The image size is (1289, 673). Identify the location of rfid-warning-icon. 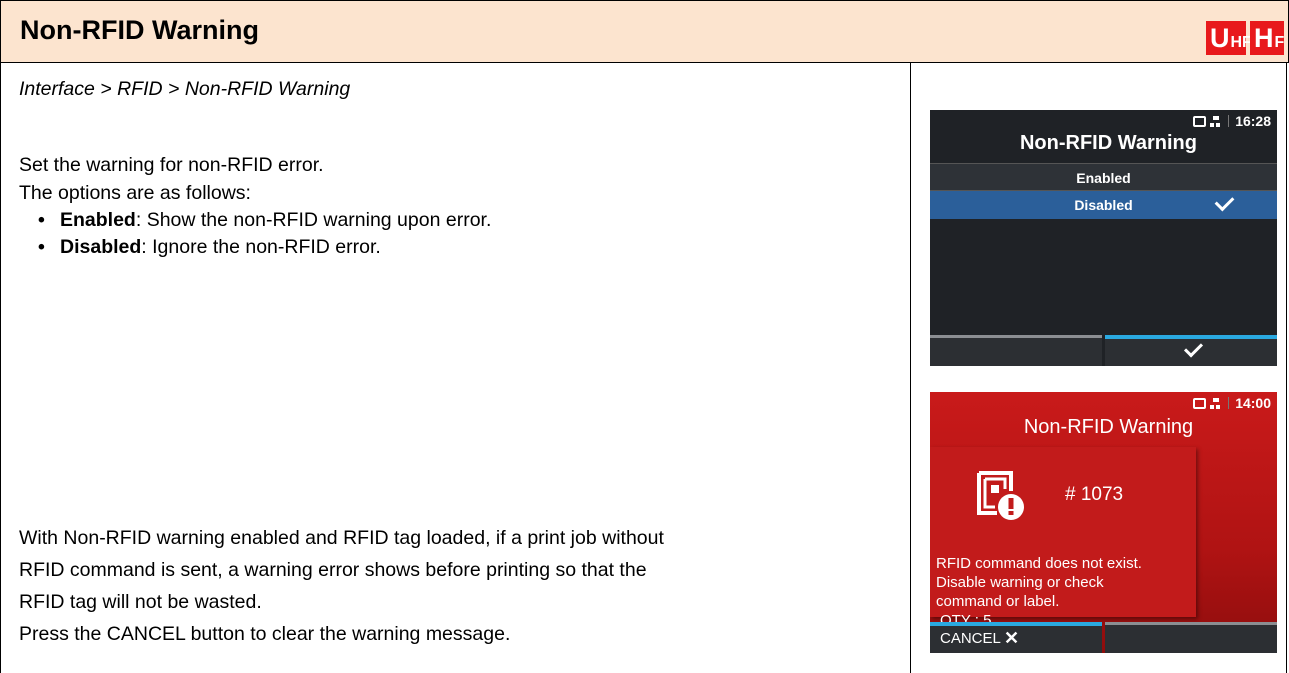
(1000, 495).